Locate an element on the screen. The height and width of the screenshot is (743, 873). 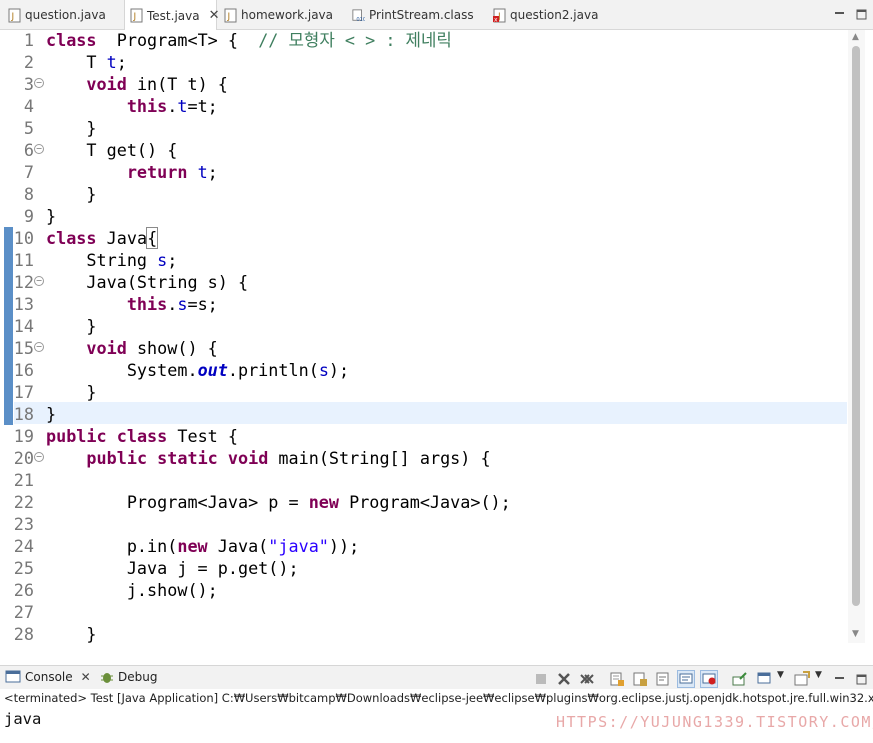
code-line-11: 11 String s; is located at coordinates (95, 260).